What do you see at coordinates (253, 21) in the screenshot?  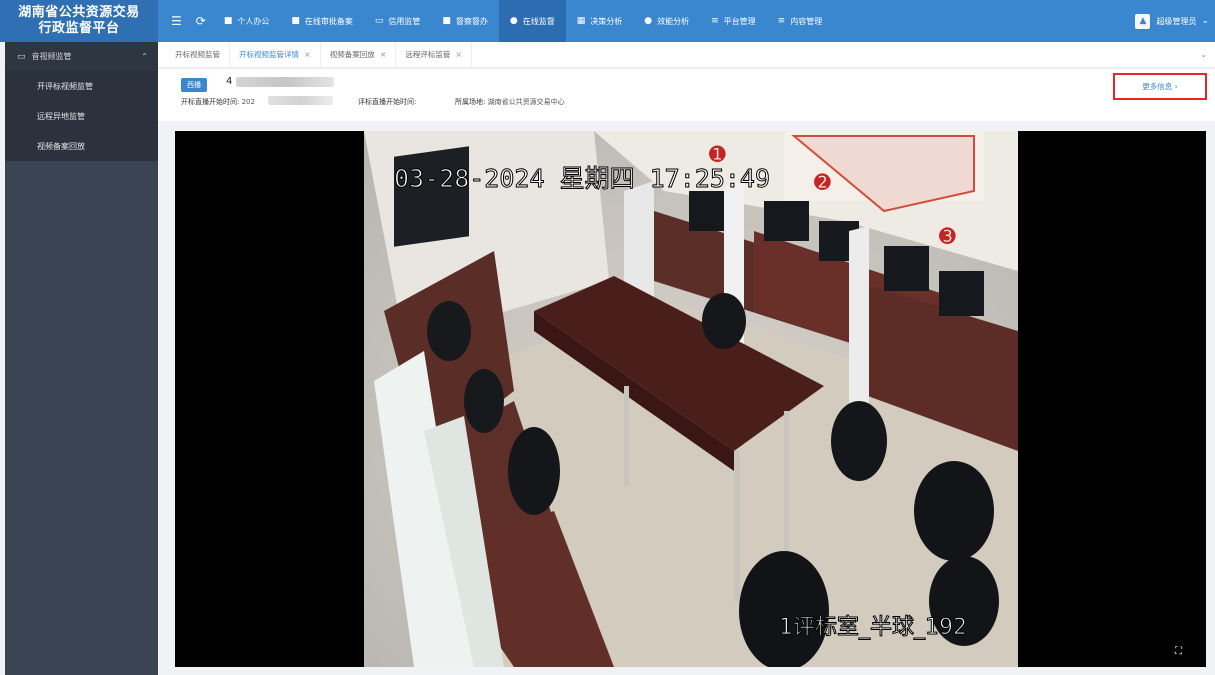 I see `nav-label: 个人办公` at bounding box center [253, 21].